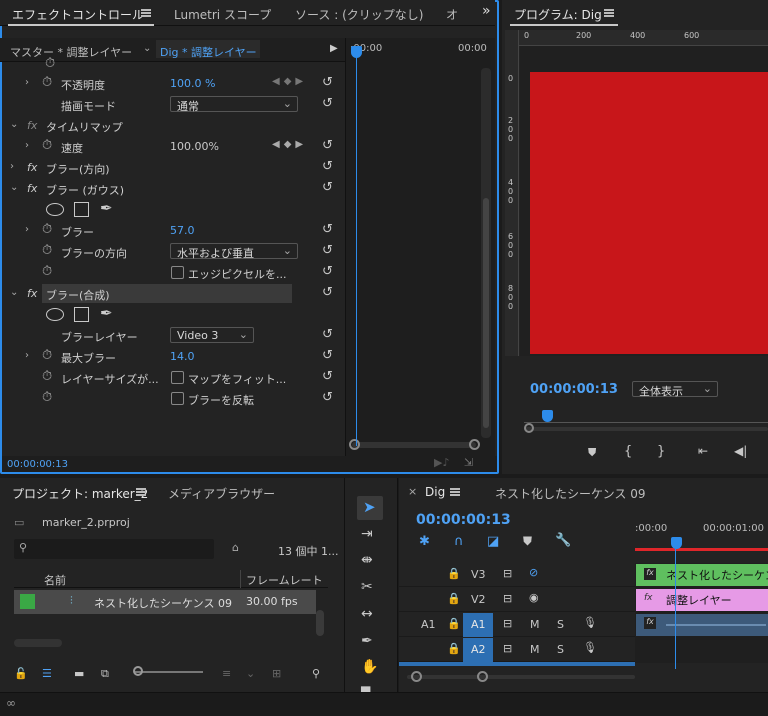 The width and height of the screenshot is (768, 716). Describe the element at coordinates (105, 674) in the screenshot. I see `freeform-view-icon: ⧉` at that location.